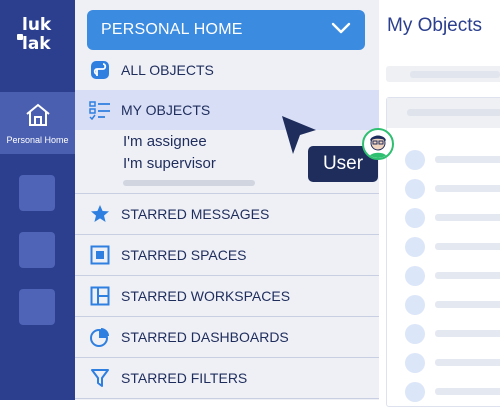 This screenshot has height=408, width=500. I want to click on divider, so click(227, 398).